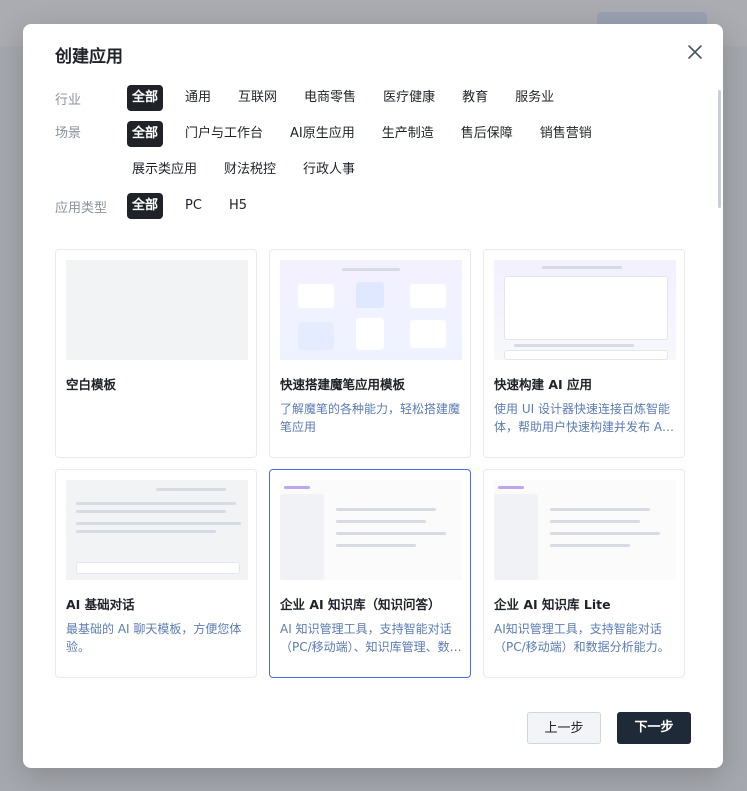  What do you see at coordinates (475, 98) in the screenshot?
I see `industry-chip-5: 教育` at bounding box center [475, 98].